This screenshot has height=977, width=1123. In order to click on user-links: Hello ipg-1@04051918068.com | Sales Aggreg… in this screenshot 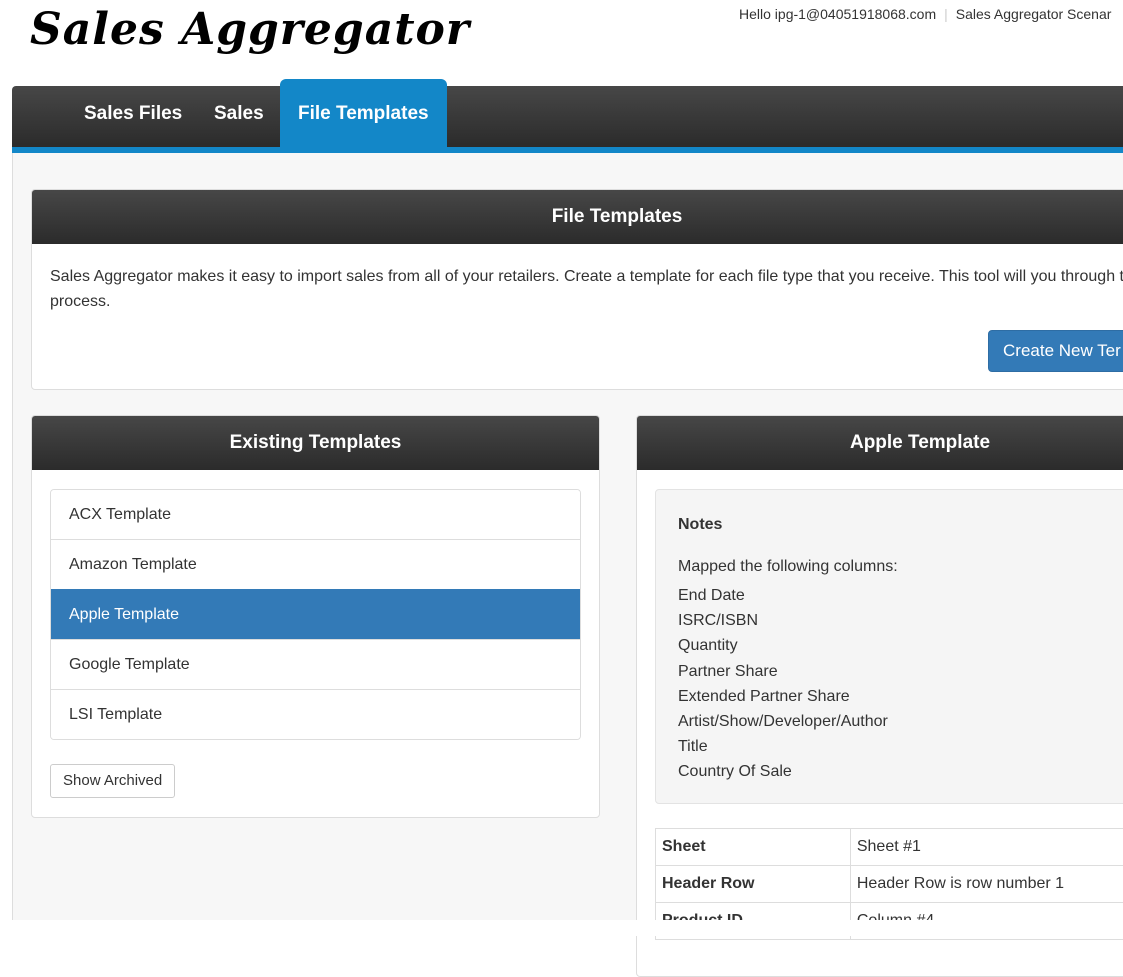, I will do `click(925, 14)`.